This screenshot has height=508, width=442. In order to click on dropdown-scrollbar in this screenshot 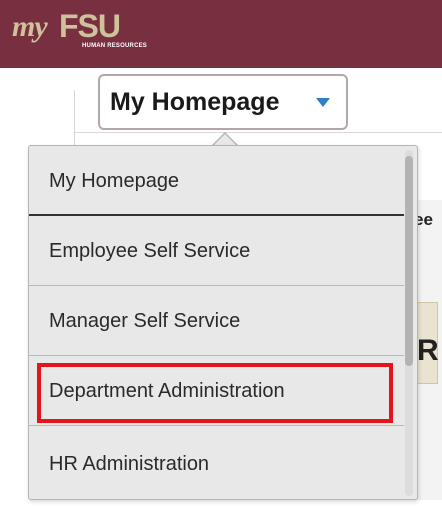, I will do `click(409, 323)`.